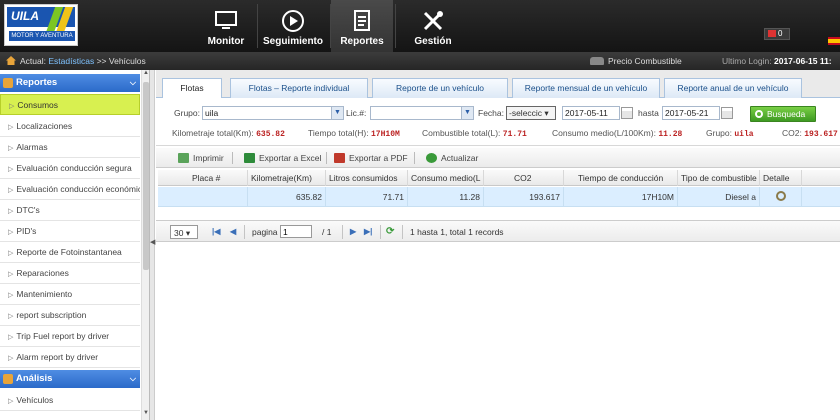  I want to click on column-header-co2: CO2, so click(524, 178).